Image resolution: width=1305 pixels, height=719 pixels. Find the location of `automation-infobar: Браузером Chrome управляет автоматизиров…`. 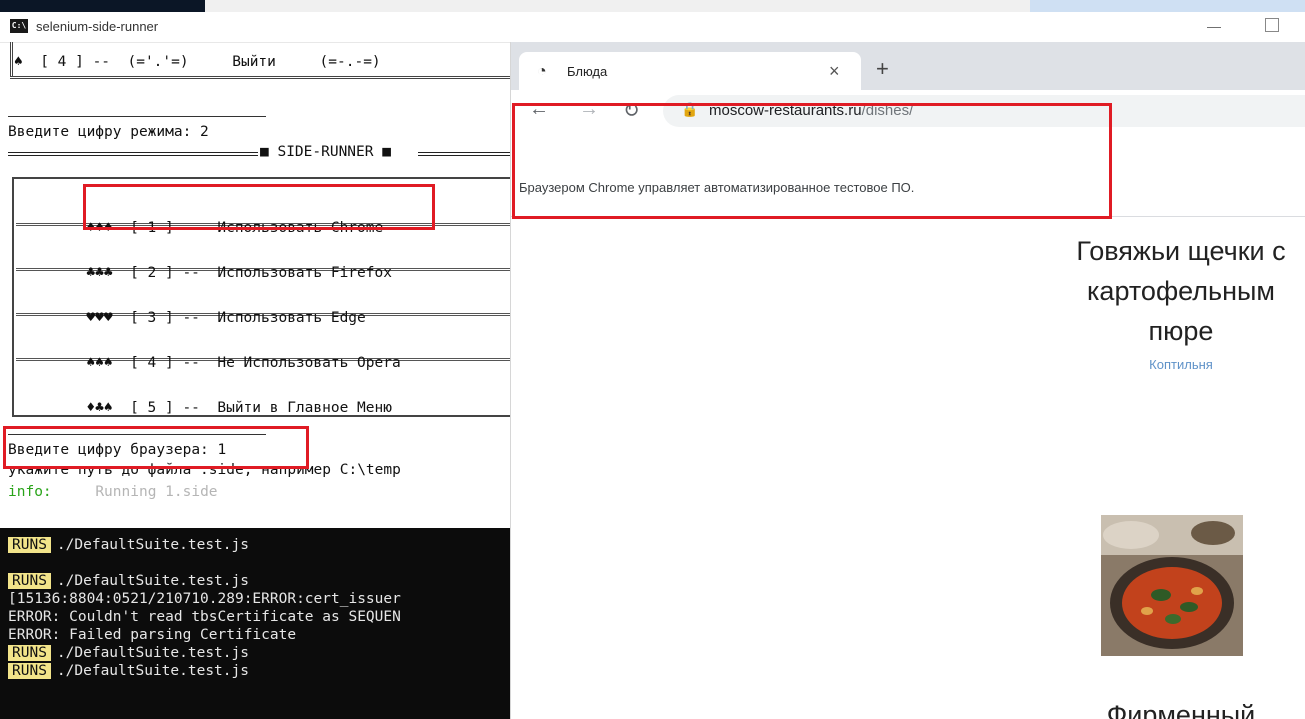

automation-infobar: Браузером Chrome управляет автоматизиров… is located at coordinates (908, 174).